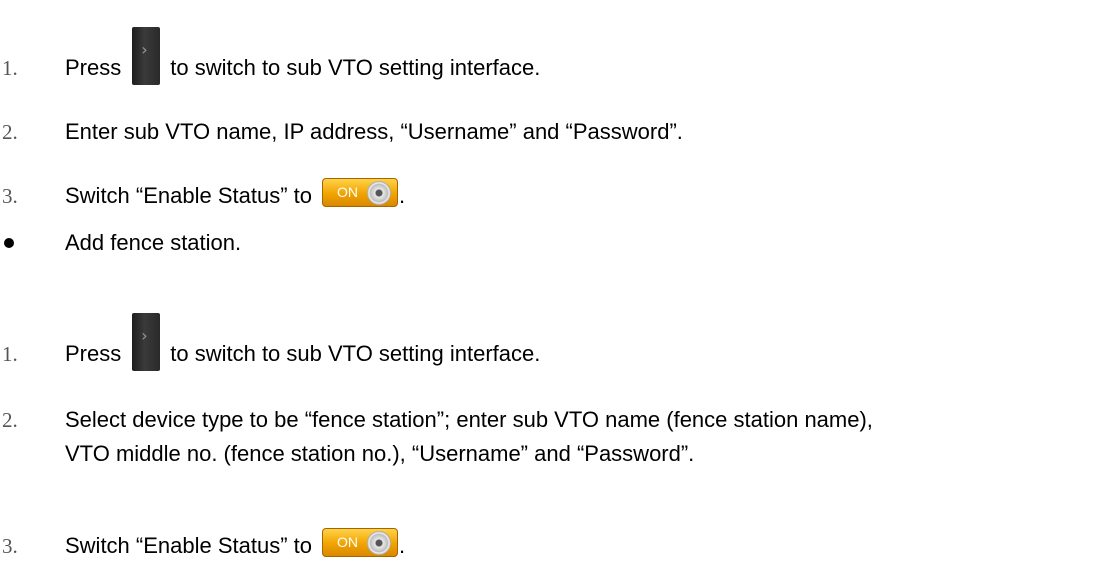 This screenshot has height=587, width=1095. Describe the element at coordinates (153, 242) in the screenshot. I see `bullet-text: Add fence station.` at that location.